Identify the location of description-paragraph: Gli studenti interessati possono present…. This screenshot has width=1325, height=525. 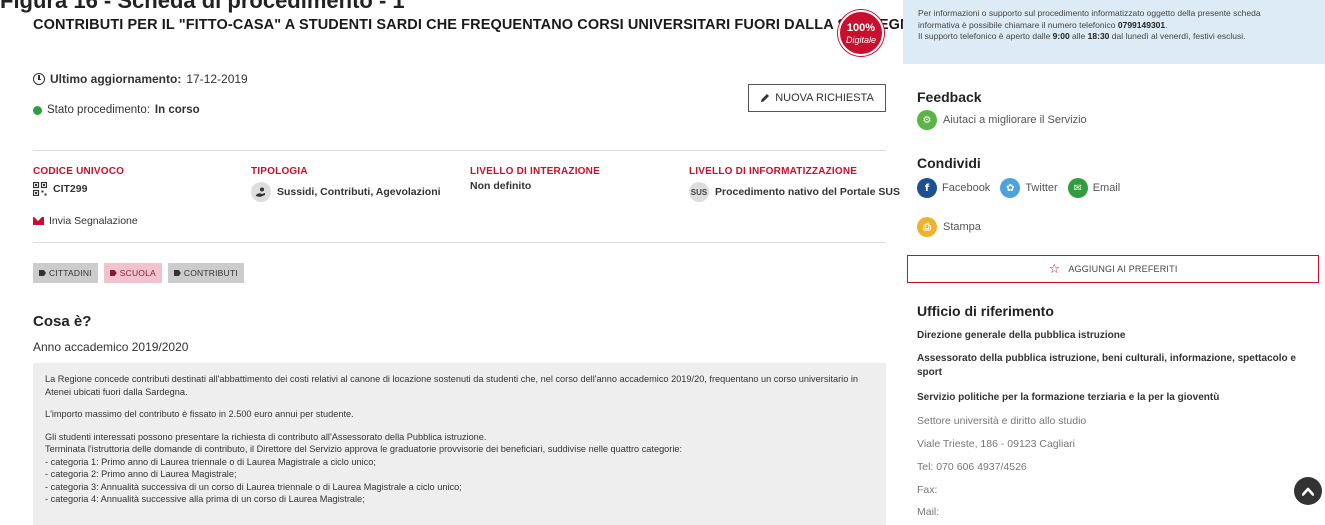
(459, 468).